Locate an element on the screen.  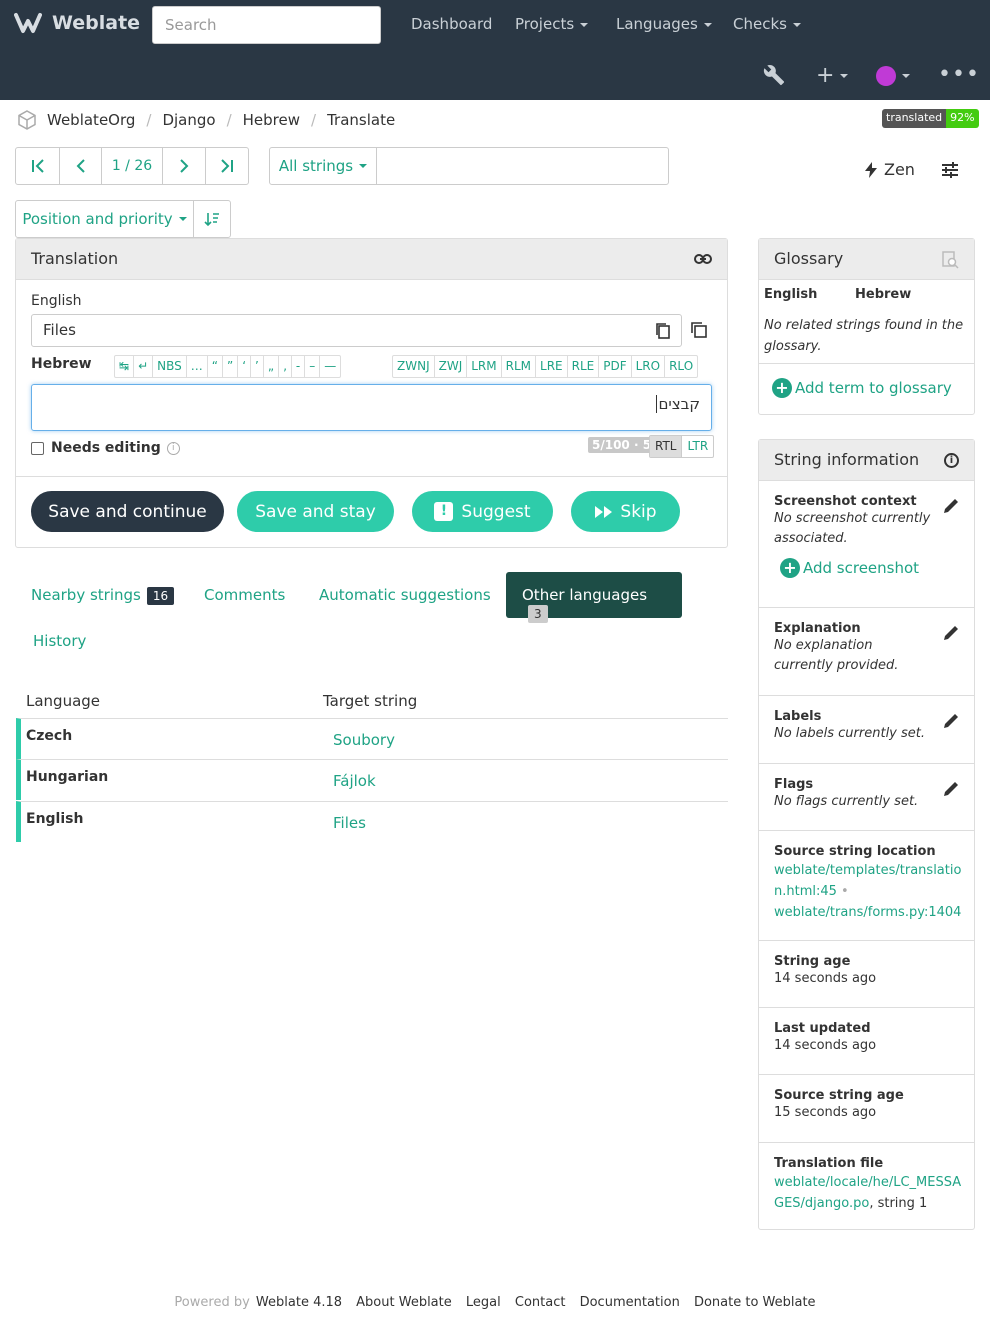
prev-button is located at coordinates (81, 166).